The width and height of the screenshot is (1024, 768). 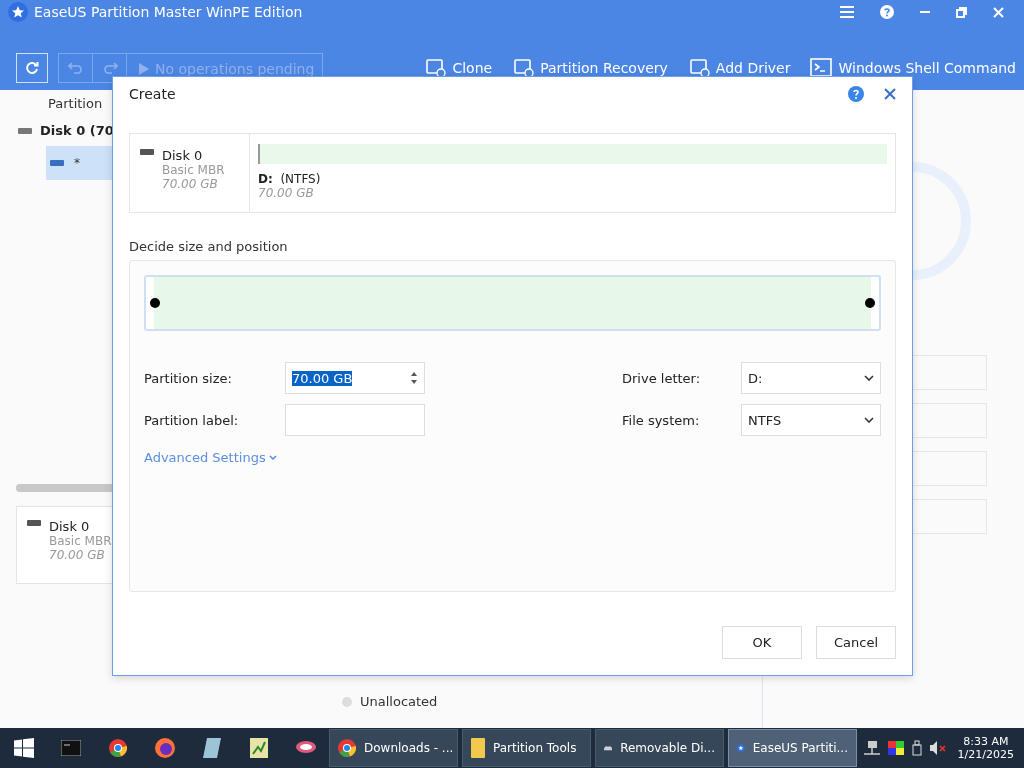 I want to click on legend-label: Unallocated, so click(x=399, y=701).